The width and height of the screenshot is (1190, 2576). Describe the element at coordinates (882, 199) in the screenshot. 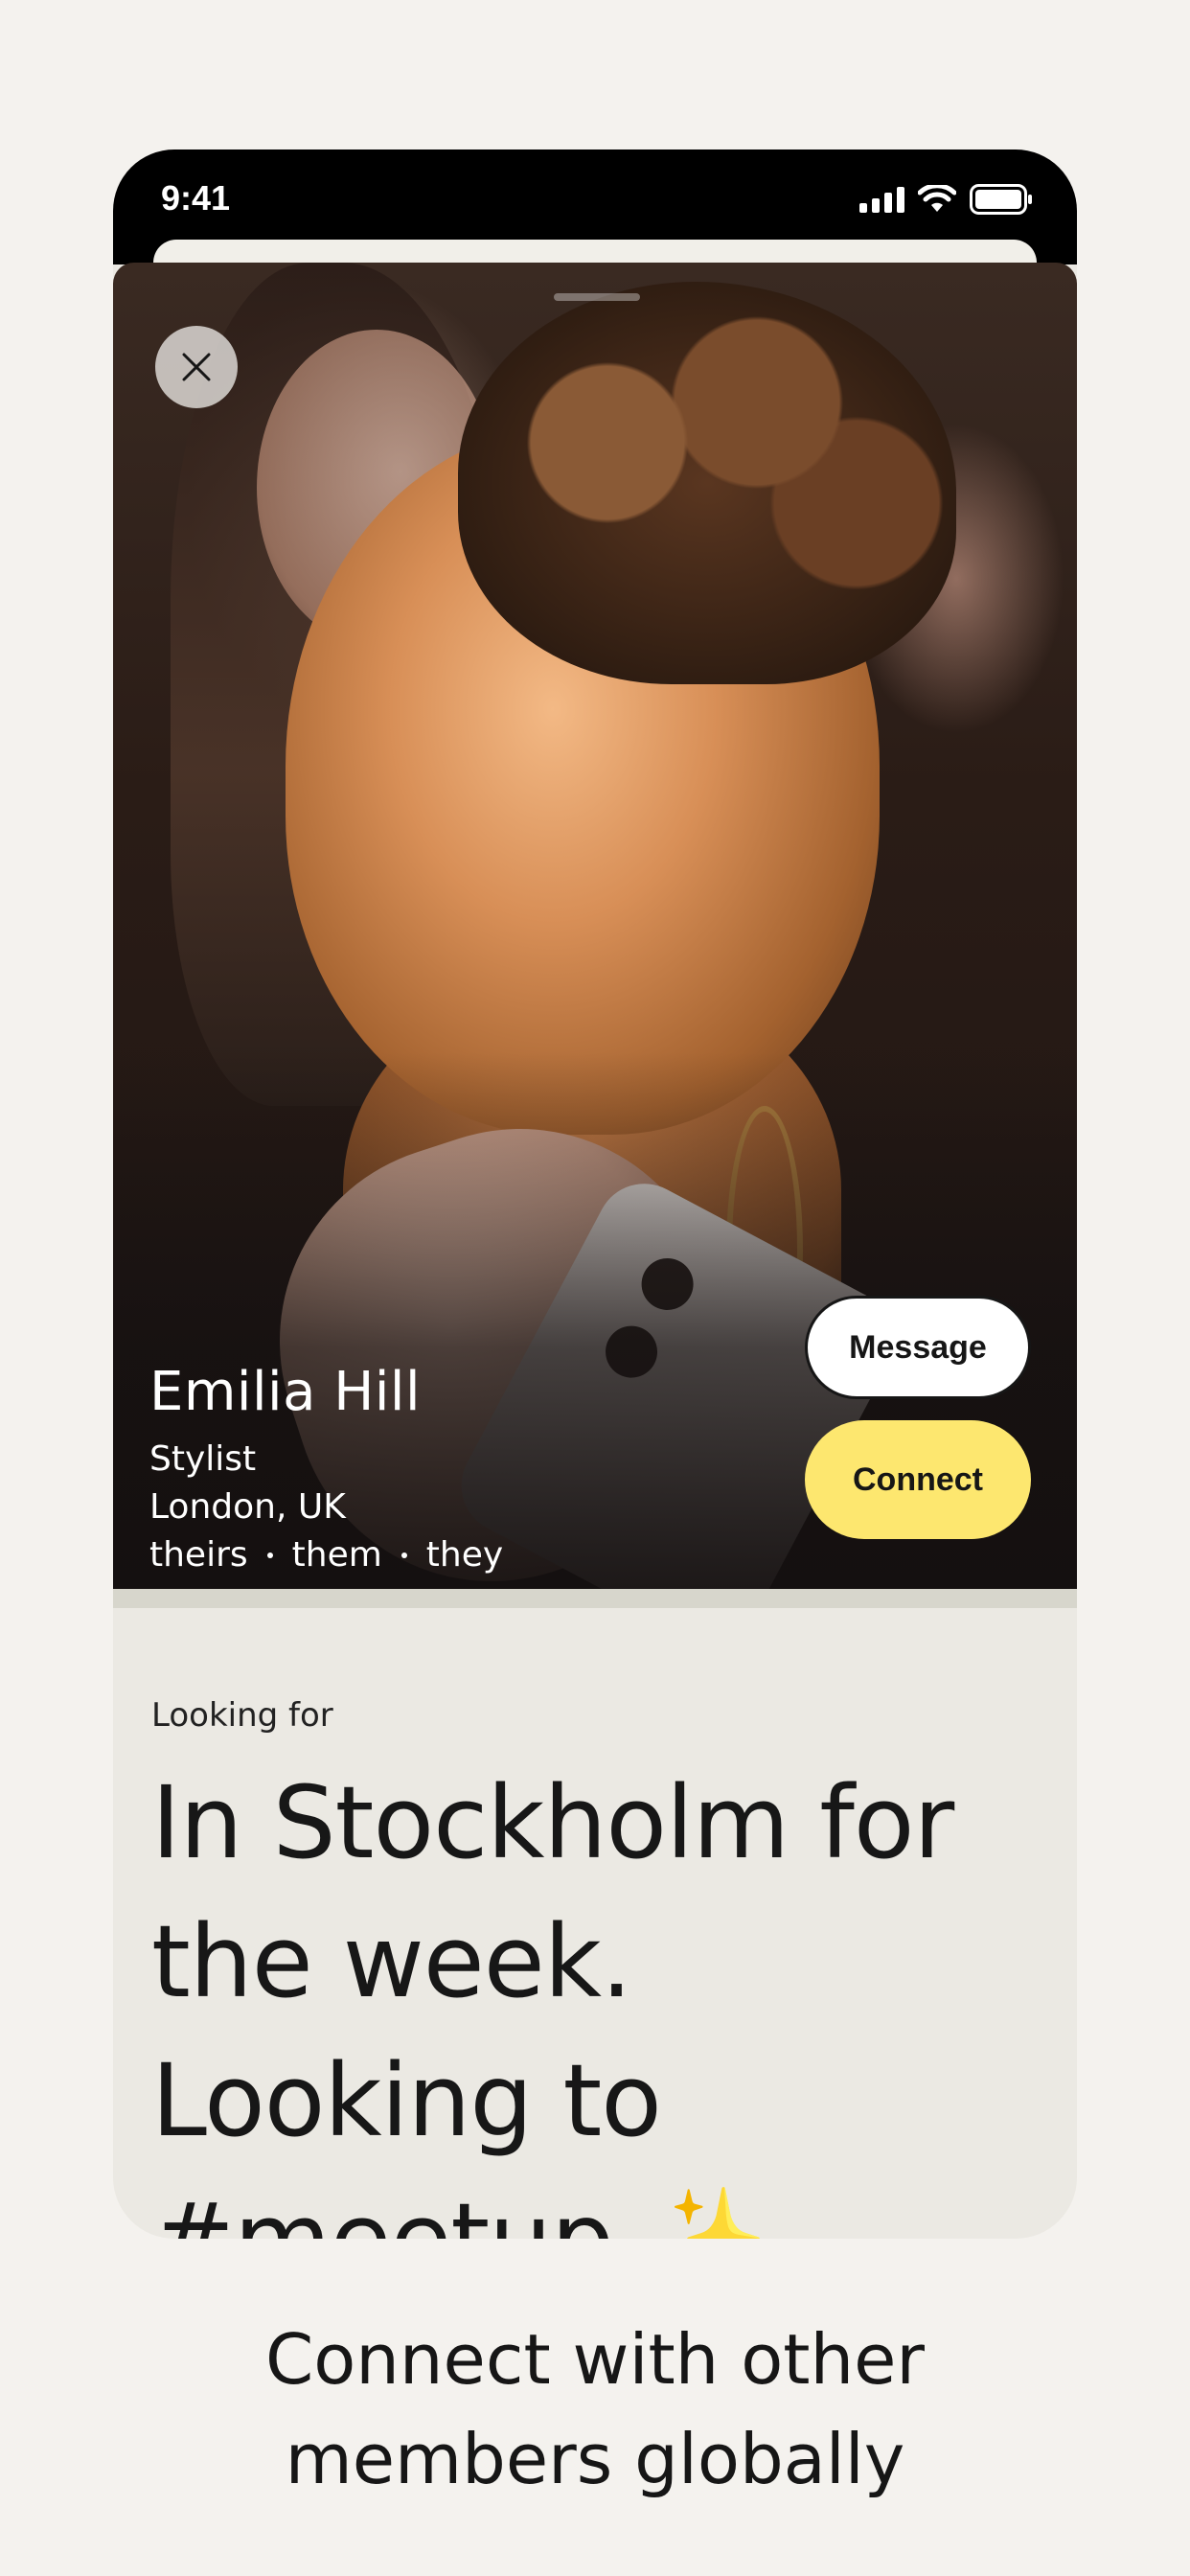

I see `cellular-signal-icon` at that location.